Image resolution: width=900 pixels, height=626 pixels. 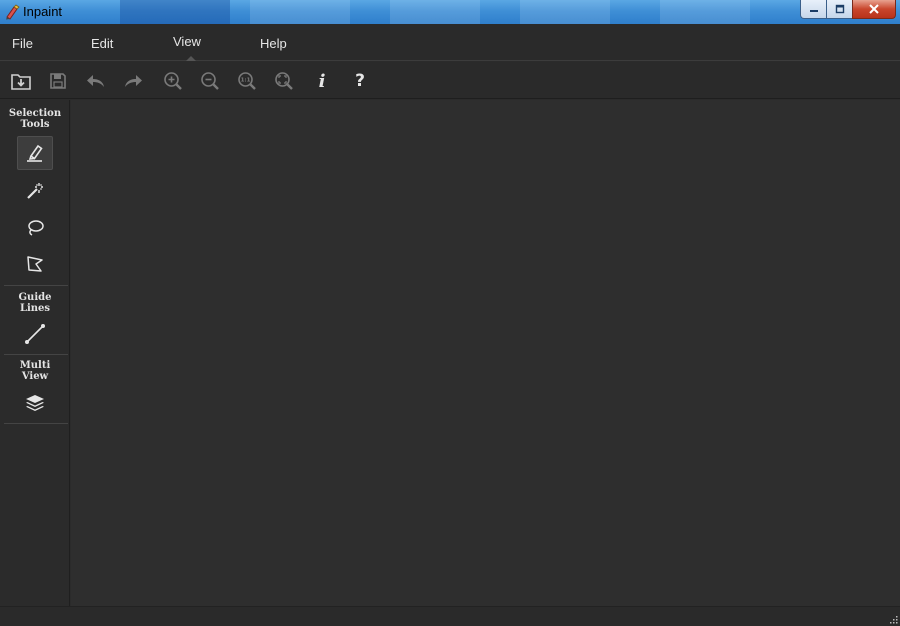 I want to click on status-bar, so click(x=450, y=616).